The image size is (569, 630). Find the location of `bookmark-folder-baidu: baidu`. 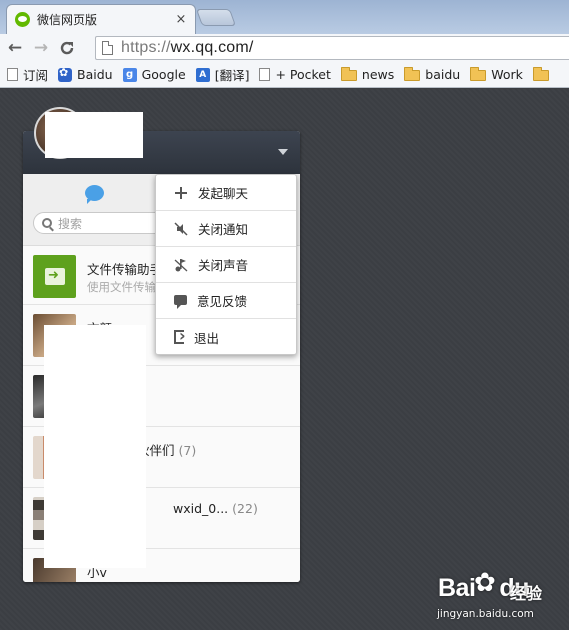

bookmark-folder-baidu: baidu is located at coordinates (432, 74).